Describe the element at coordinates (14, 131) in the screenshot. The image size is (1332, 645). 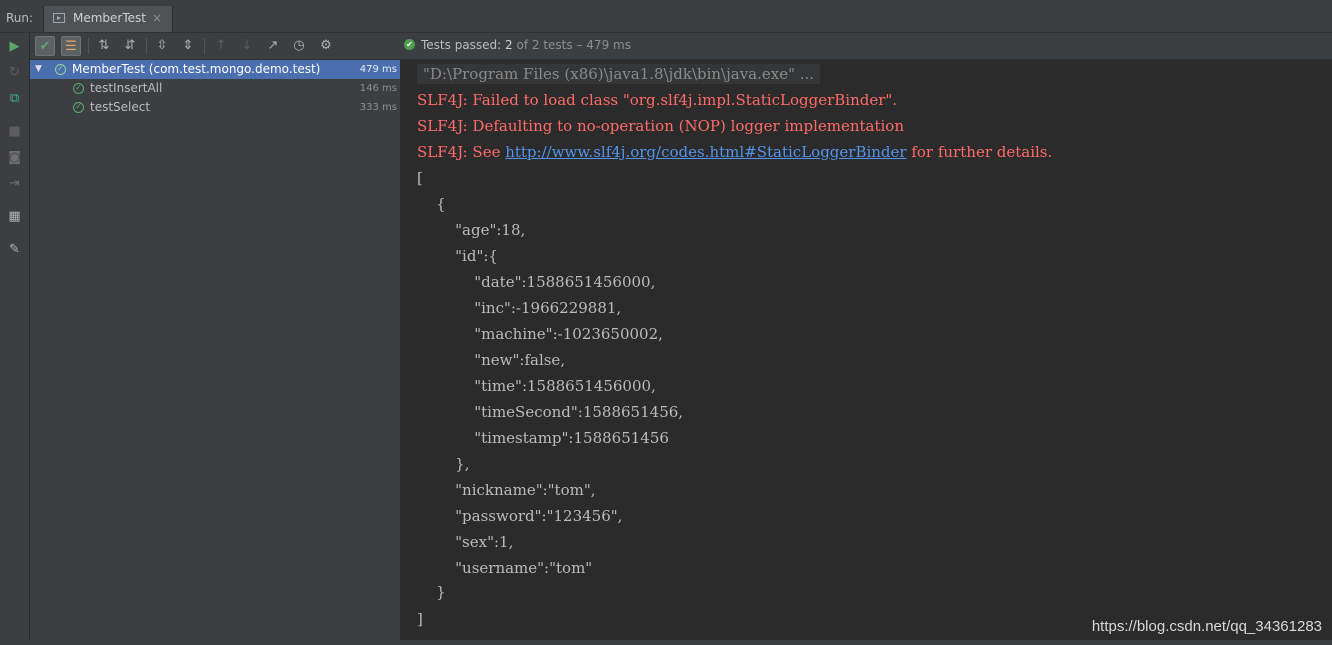
I see `stop-icon: ■` at that location.